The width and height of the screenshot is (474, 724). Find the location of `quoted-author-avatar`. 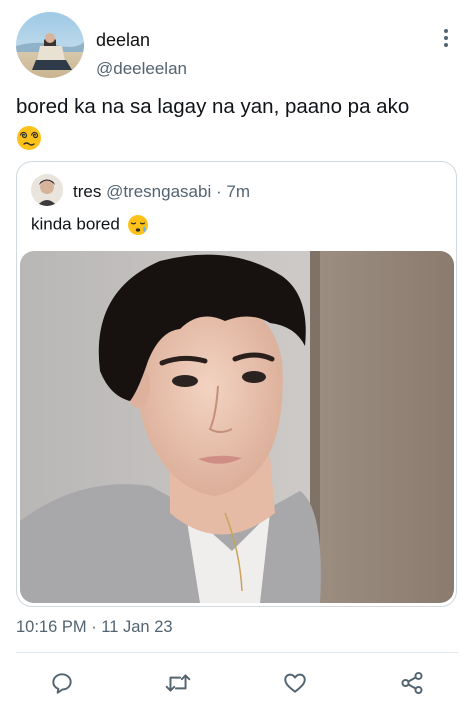

quoted-author-avatar is located at coordinates (47, 190).